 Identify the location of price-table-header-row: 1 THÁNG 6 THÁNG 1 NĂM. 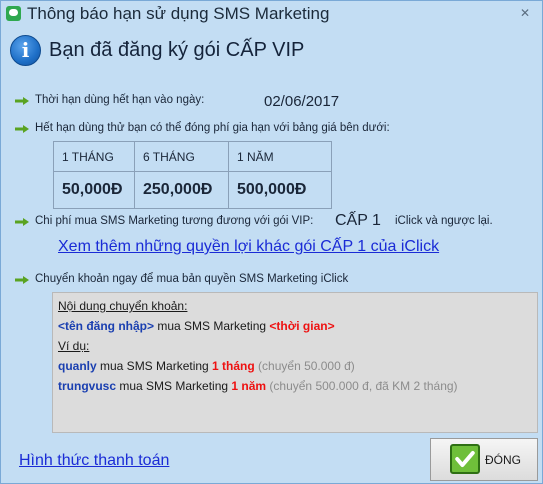
(192, 156).